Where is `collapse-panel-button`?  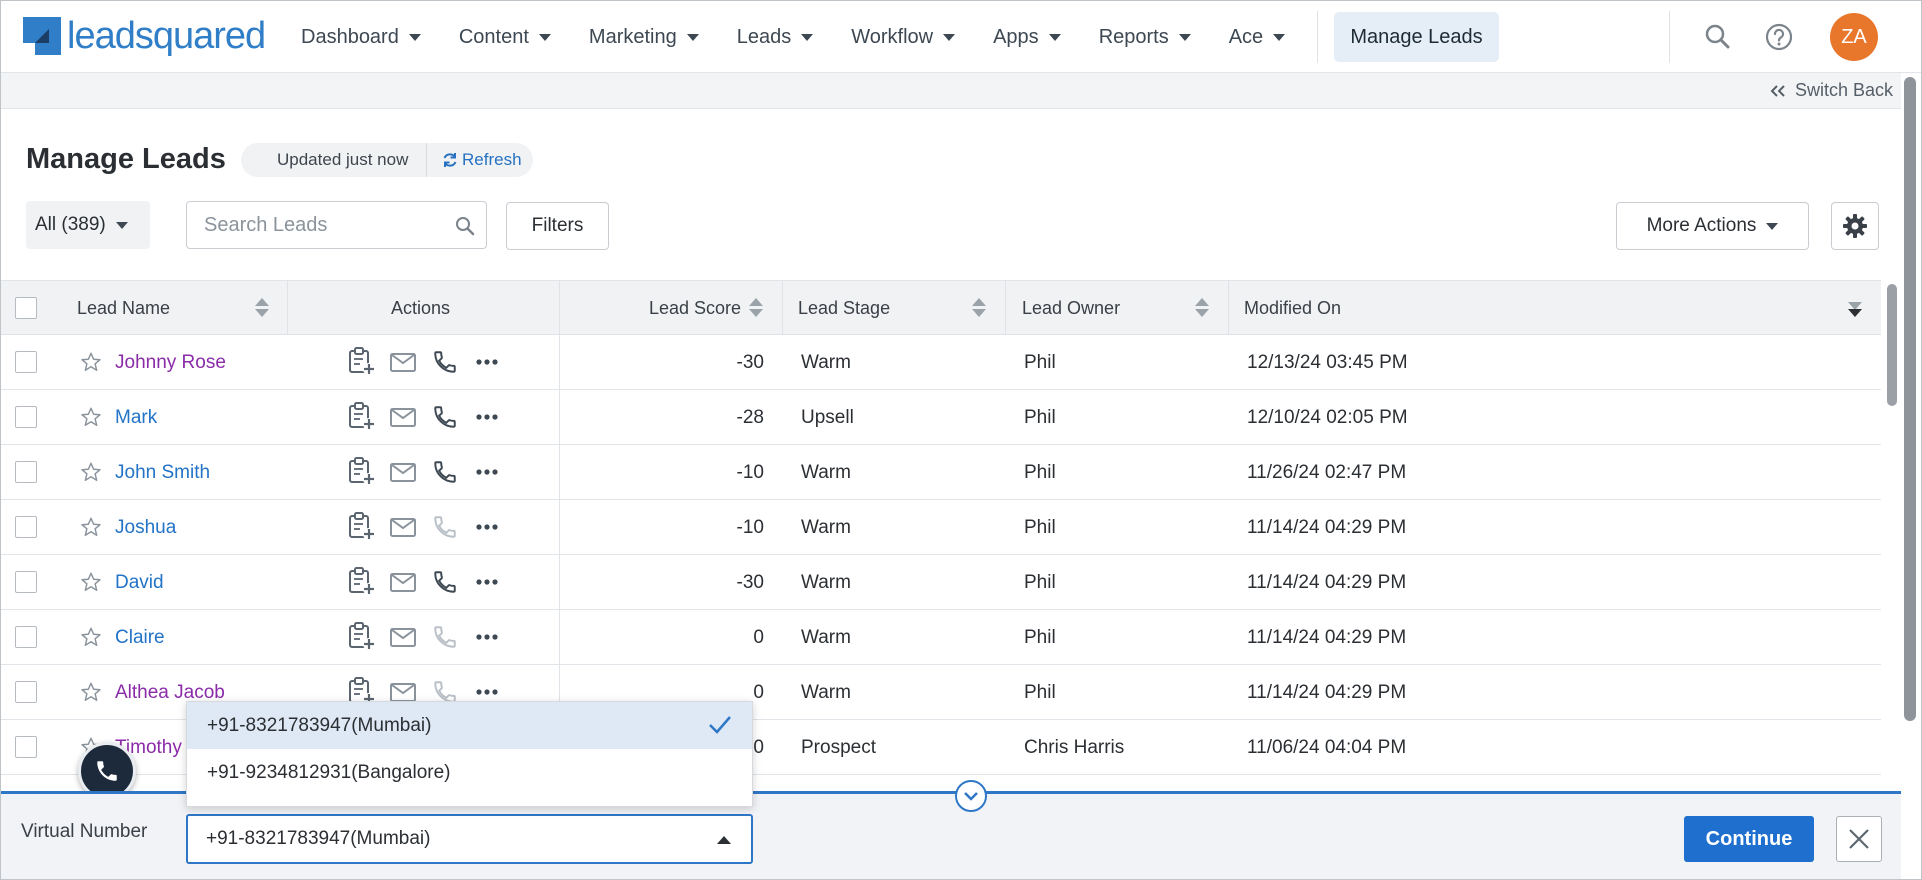
collapse-panel-button is located at coordinates (971, 796).